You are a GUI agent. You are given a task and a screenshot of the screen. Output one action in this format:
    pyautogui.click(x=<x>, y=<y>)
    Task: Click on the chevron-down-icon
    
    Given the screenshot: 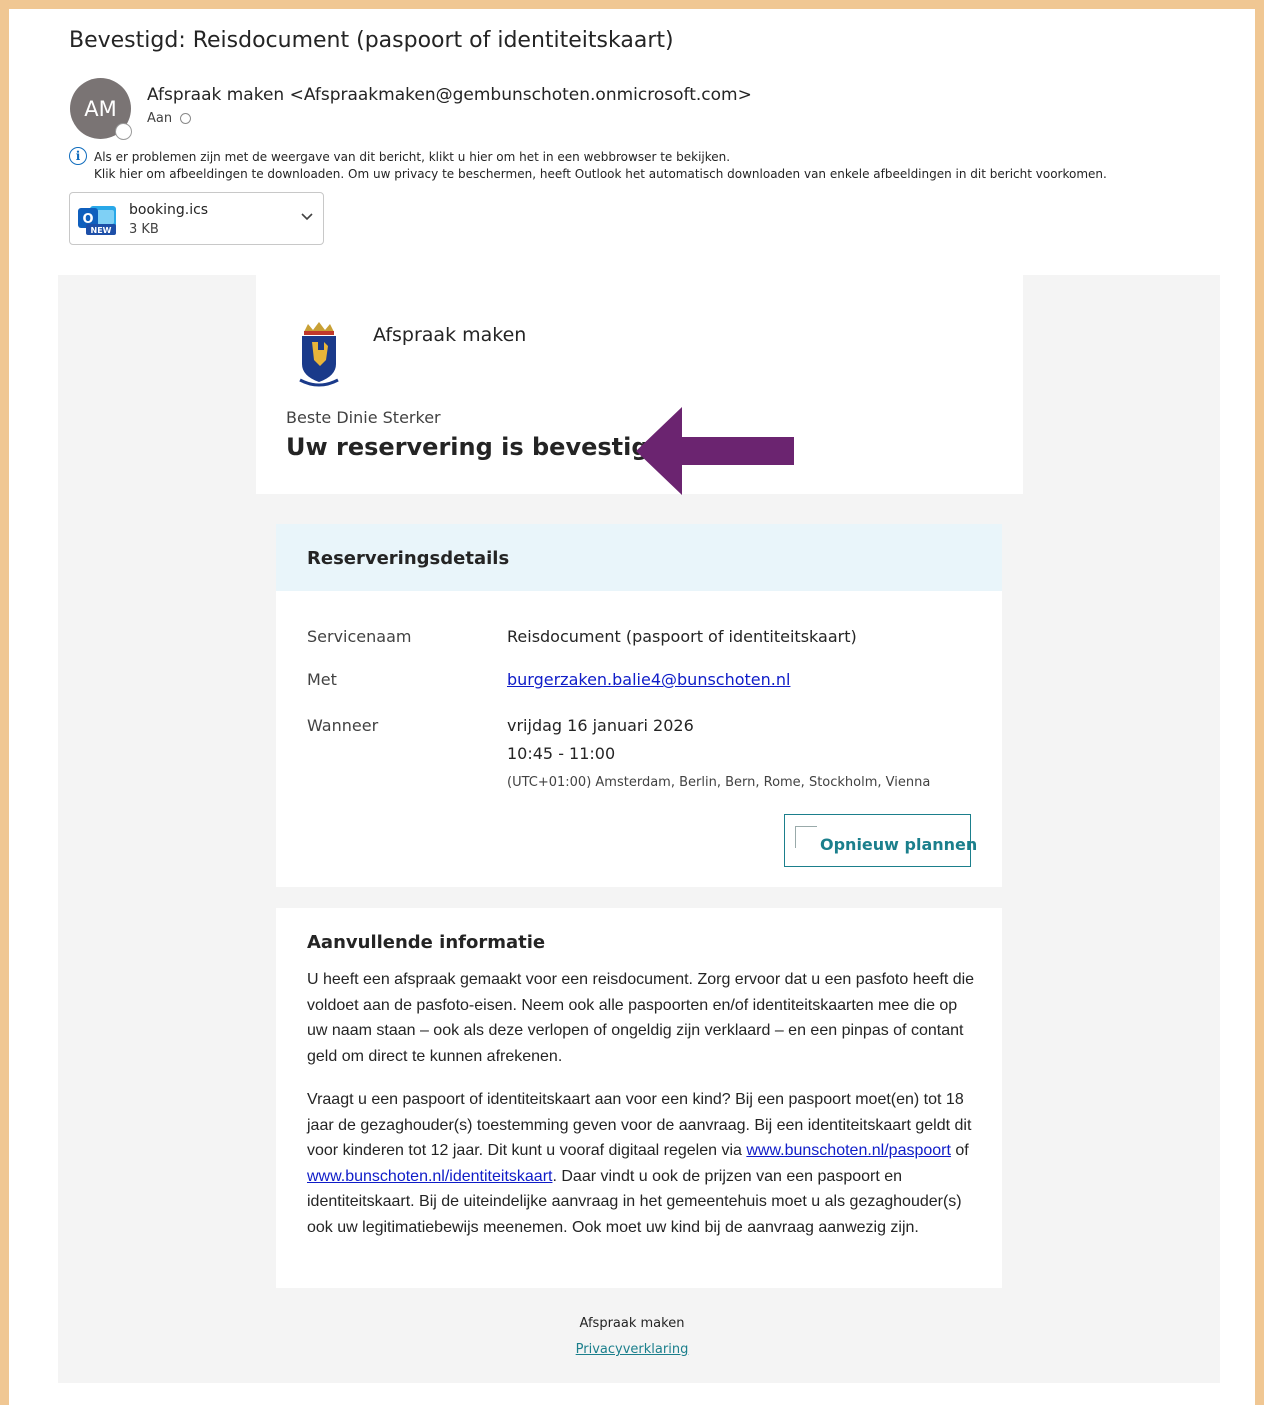 What is the action you would take?
    pyautogui.click(x=307, y=216)
    